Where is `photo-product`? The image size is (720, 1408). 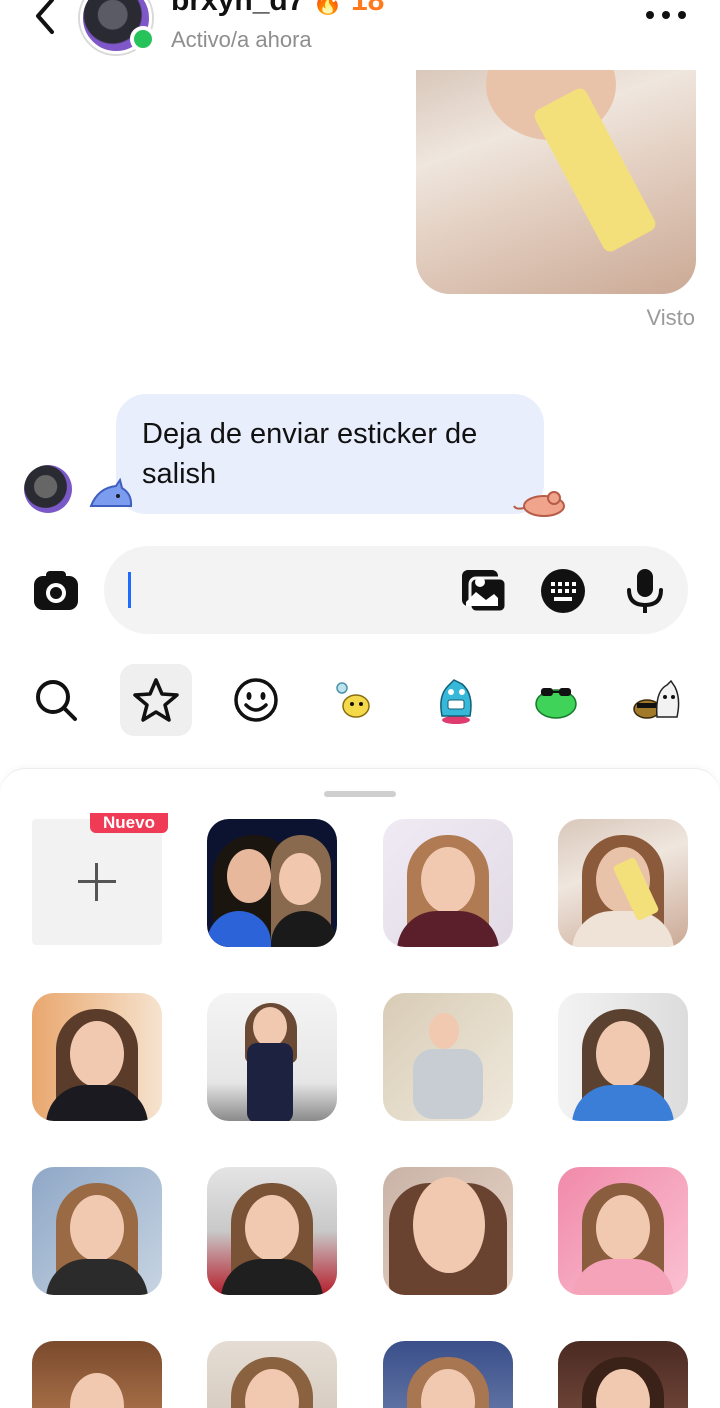 photo-product is located at coordinates (595, 170).